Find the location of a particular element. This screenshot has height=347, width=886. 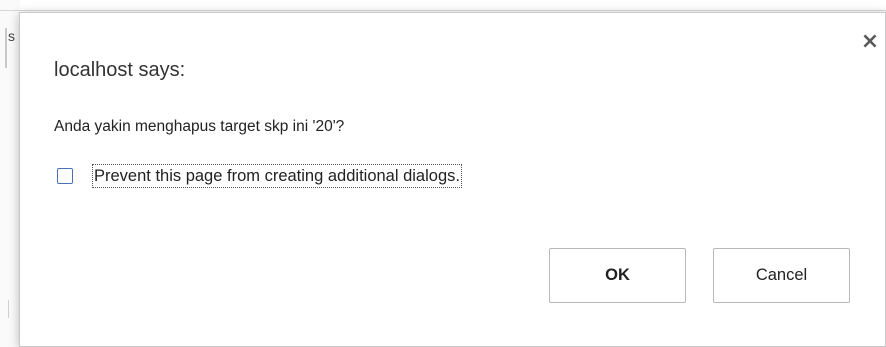

dialog-title: localhost says: is located at coordinates (120, 70).